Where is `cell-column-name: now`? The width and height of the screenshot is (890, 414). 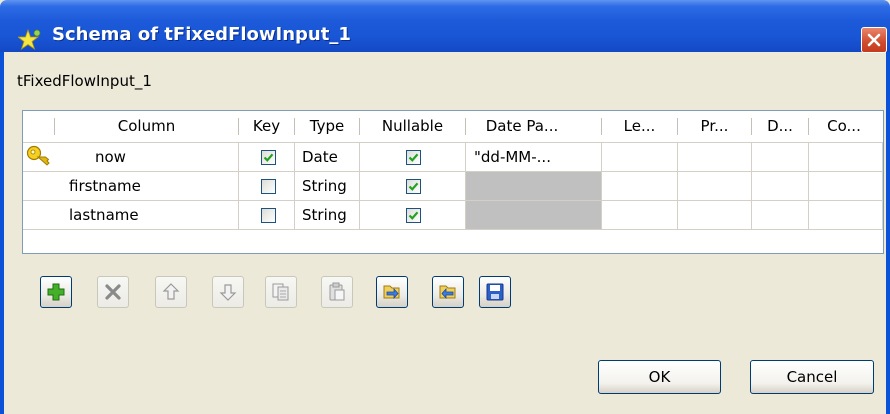
cell-column-name: now is located at coordinates (147, 157).